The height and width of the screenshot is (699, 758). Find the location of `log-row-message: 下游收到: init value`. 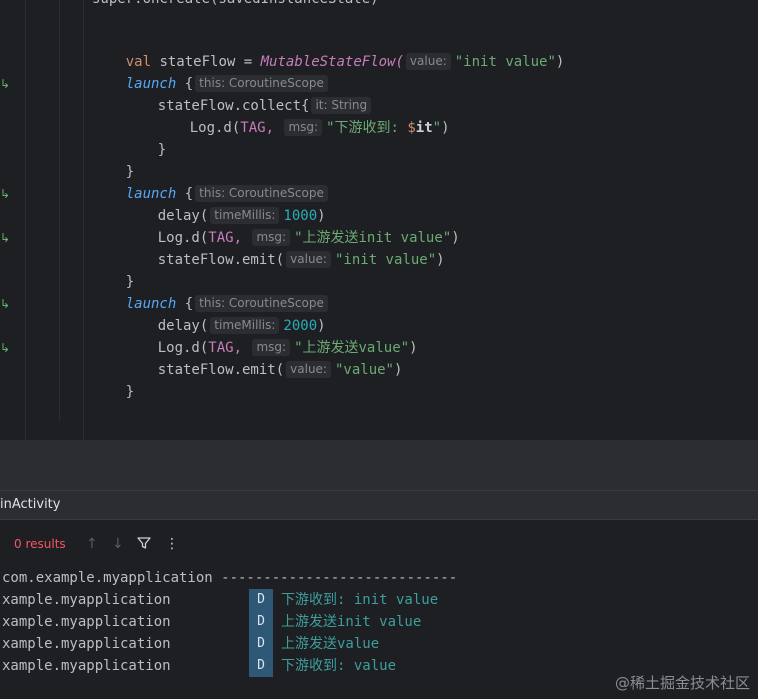

log-row-message: 下游收到: init value is located at coordinates (360, 600).